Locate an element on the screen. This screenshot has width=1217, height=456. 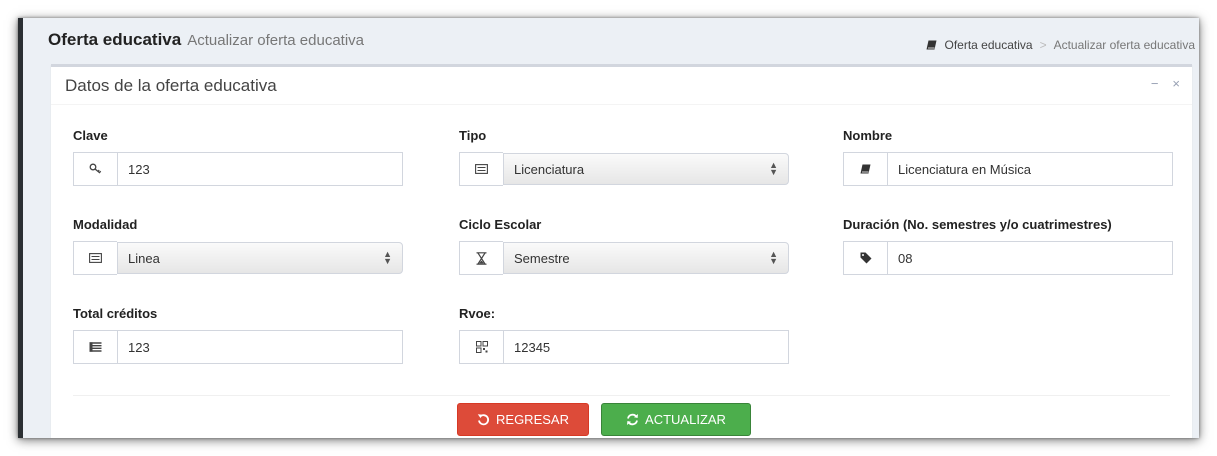
modalidad-label: Modalidad is located at coordinates (105, 224).